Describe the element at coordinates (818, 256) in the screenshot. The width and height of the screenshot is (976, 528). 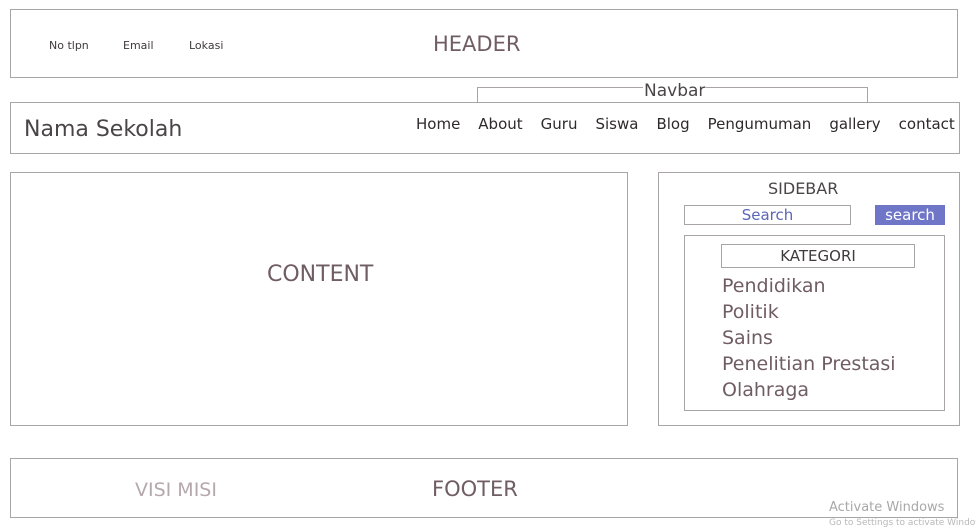
I see `kategori-title: KATEGORI` at that location.